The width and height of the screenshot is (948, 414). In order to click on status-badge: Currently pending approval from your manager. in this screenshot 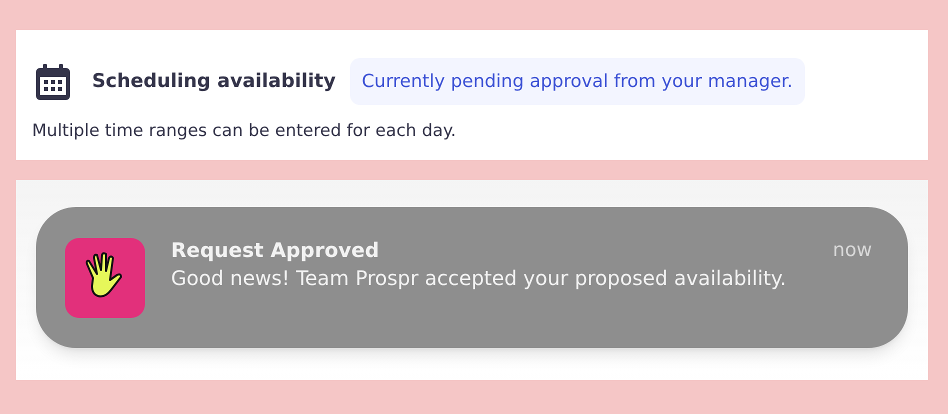, I will do `click(577, 81)`.